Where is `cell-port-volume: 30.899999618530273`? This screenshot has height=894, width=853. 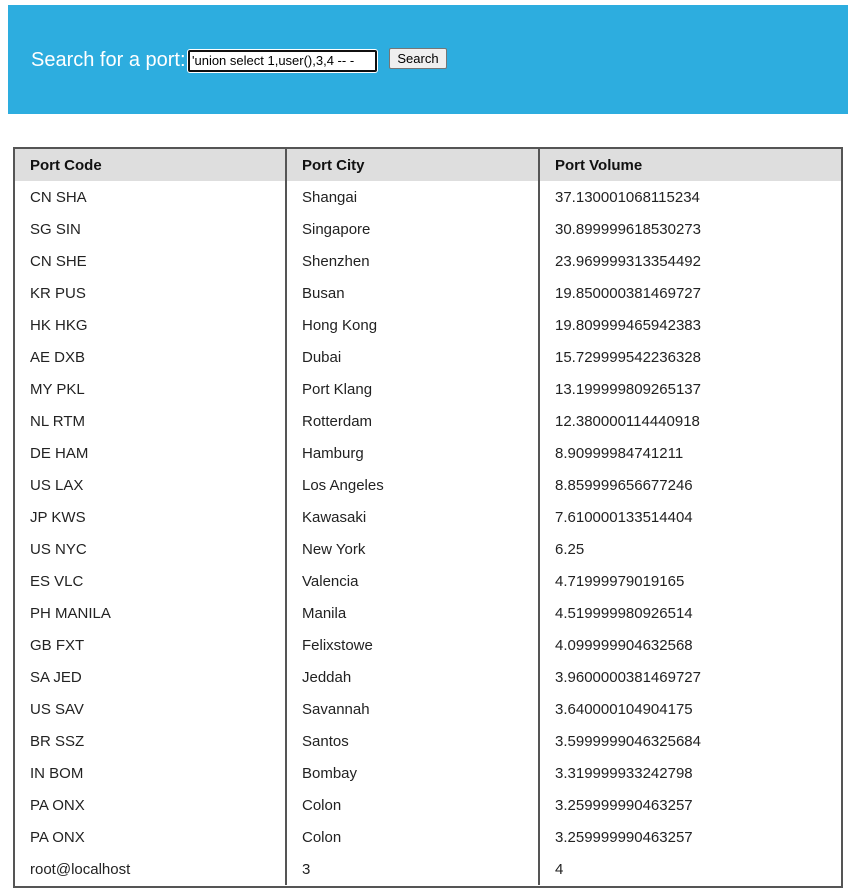 cell-port-volume: 30.899999618530273 is located at coordinates (689, 229).